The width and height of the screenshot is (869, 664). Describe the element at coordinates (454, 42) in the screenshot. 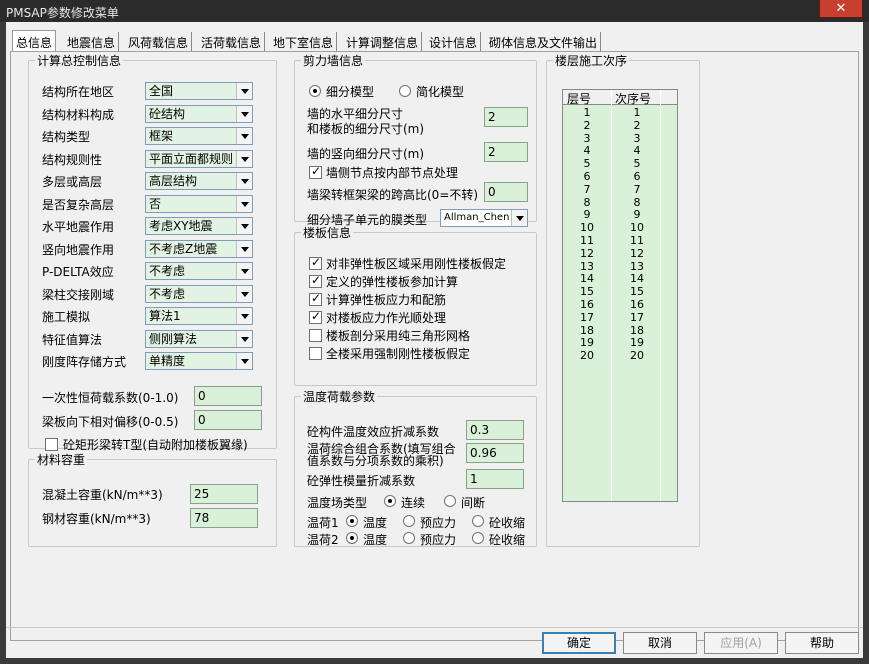

I see `tab-design: 设计信息` at that location.